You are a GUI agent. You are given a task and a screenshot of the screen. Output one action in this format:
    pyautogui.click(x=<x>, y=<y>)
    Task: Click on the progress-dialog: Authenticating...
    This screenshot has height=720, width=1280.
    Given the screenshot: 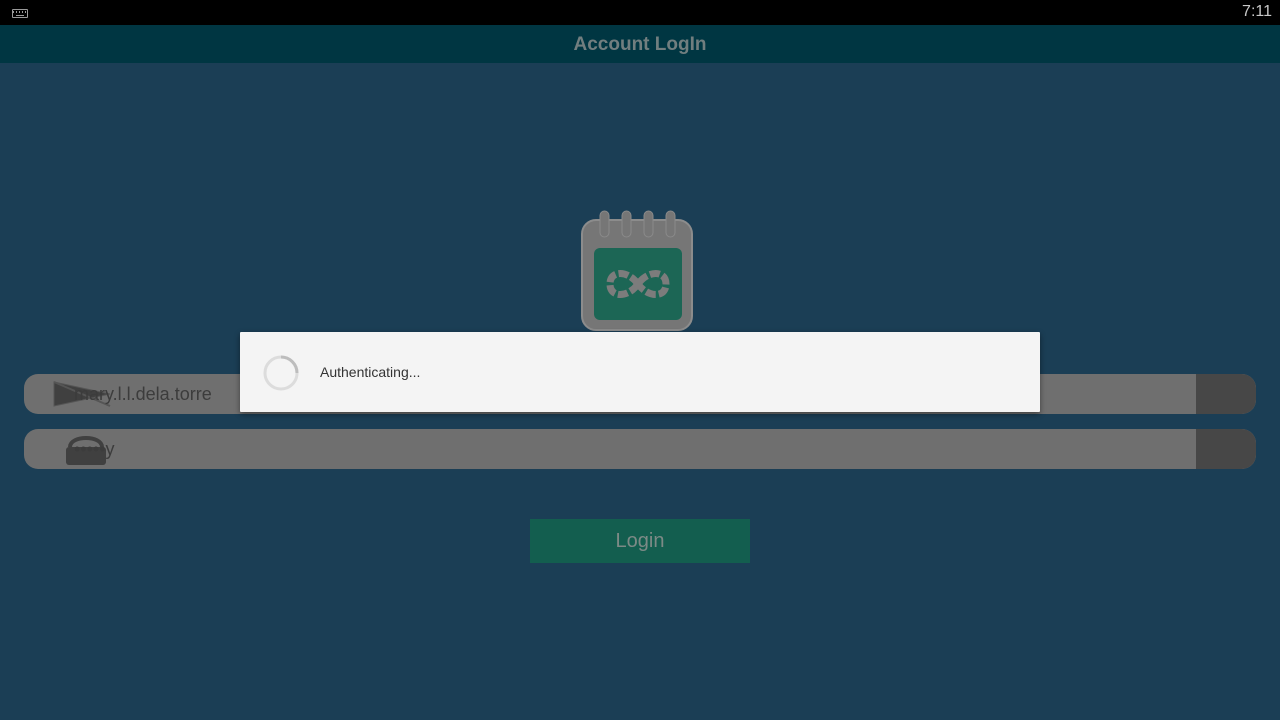 What is the action you would take?
    pyautogui.click(x=640, y=372)
    